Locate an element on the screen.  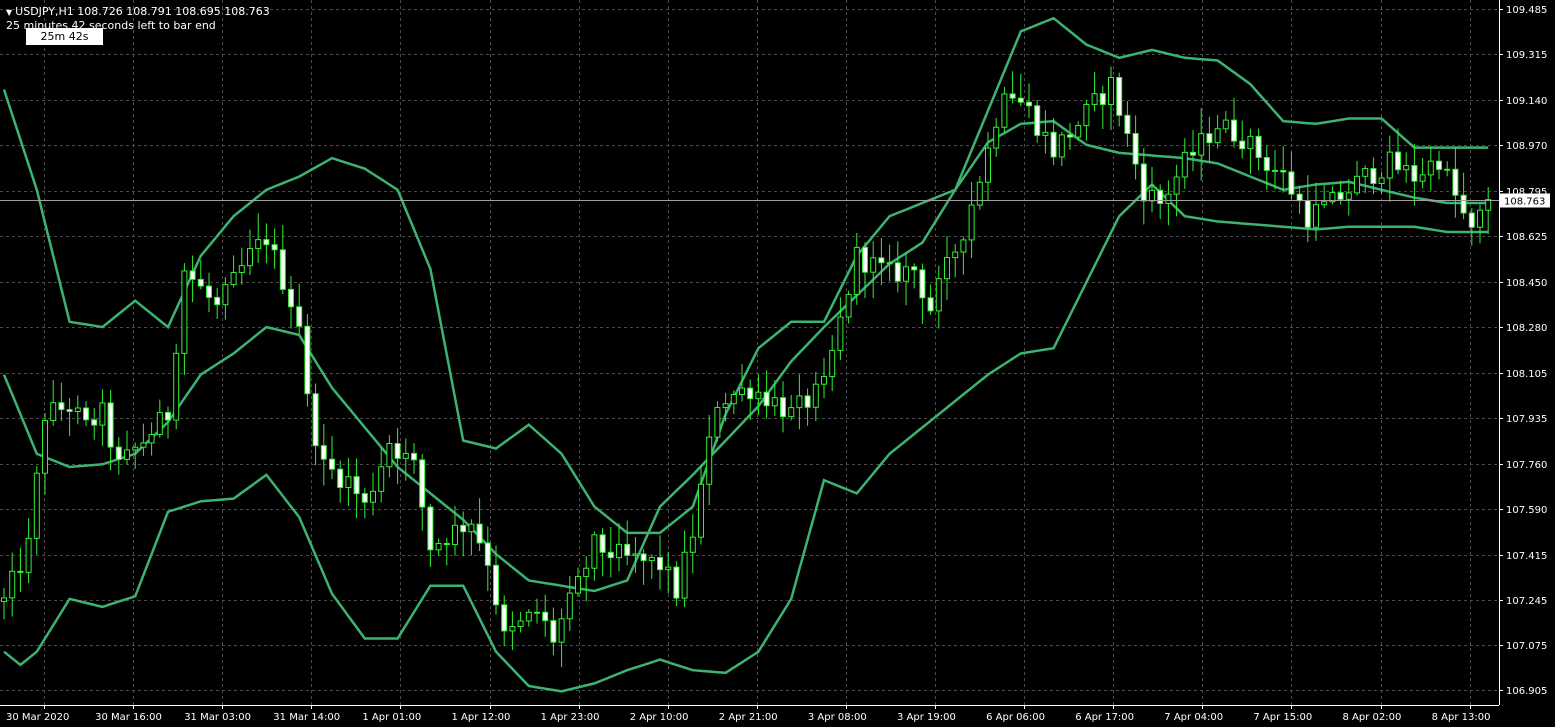
y-tick-label: 108.105 is located at coordinates (1526, 374).